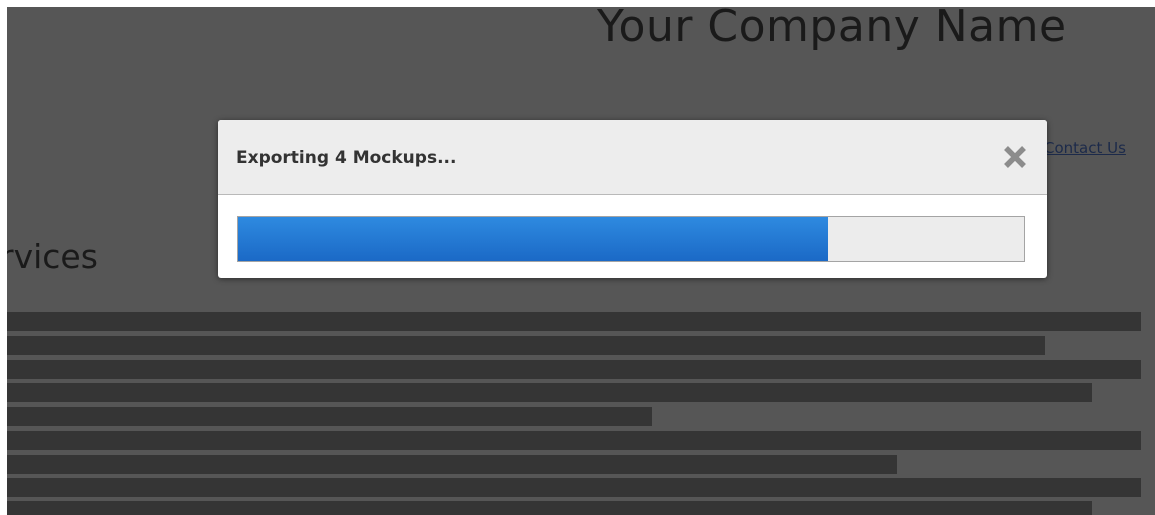 The image size is (1155, 515). I want to click on export-progress-bar, so click(631, 239).